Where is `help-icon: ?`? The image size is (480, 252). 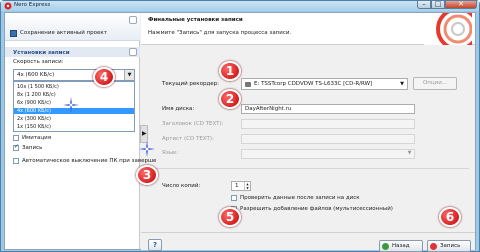
help-icon: ? is located at coordinates (155, 245).